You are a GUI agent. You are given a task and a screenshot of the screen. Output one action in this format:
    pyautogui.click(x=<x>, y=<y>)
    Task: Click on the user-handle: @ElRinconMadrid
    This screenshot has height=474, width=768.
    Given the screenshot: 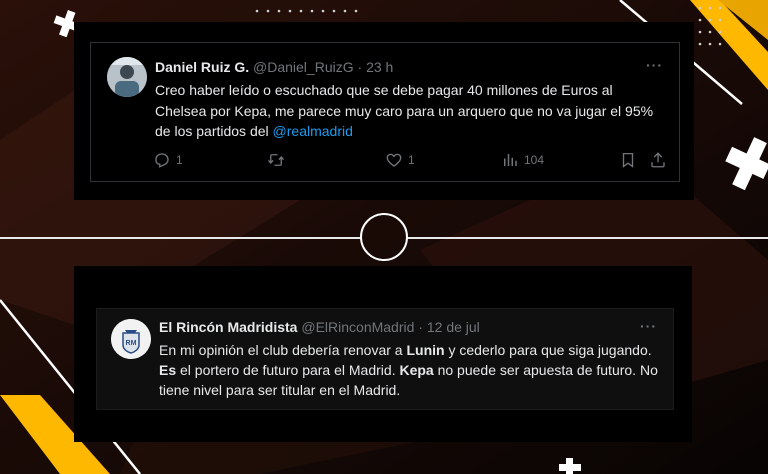 What is the action you would take?
    pyautogui.click(x=357, y=327)
    